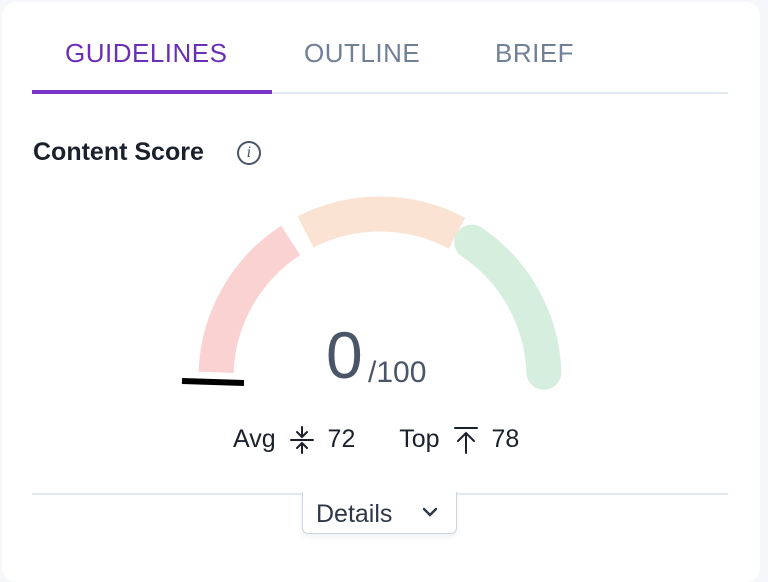  What do you see at coordinates (381, 222) in the screenshot?
I see `gauge-segment-medium` at bounding box center [381, 222].